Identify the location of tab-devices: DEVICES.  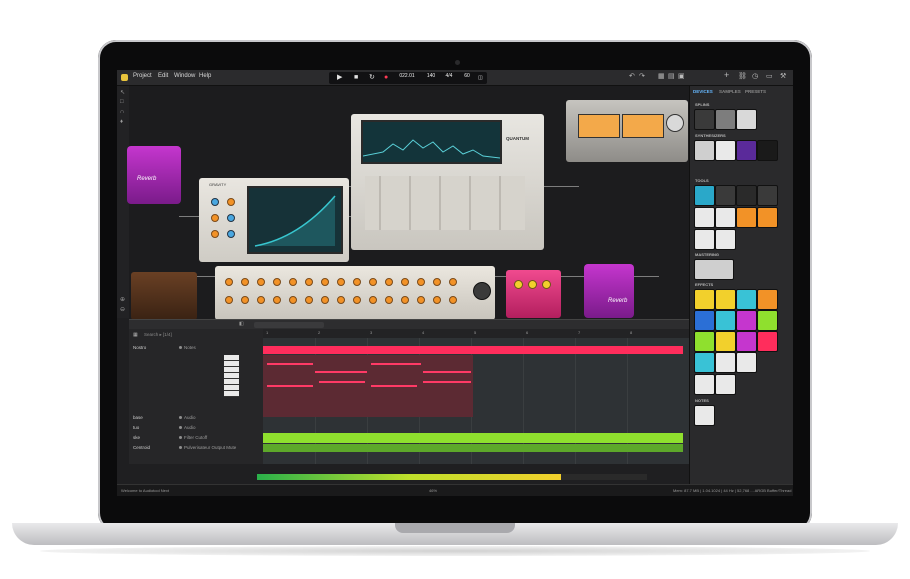
(703, 91).